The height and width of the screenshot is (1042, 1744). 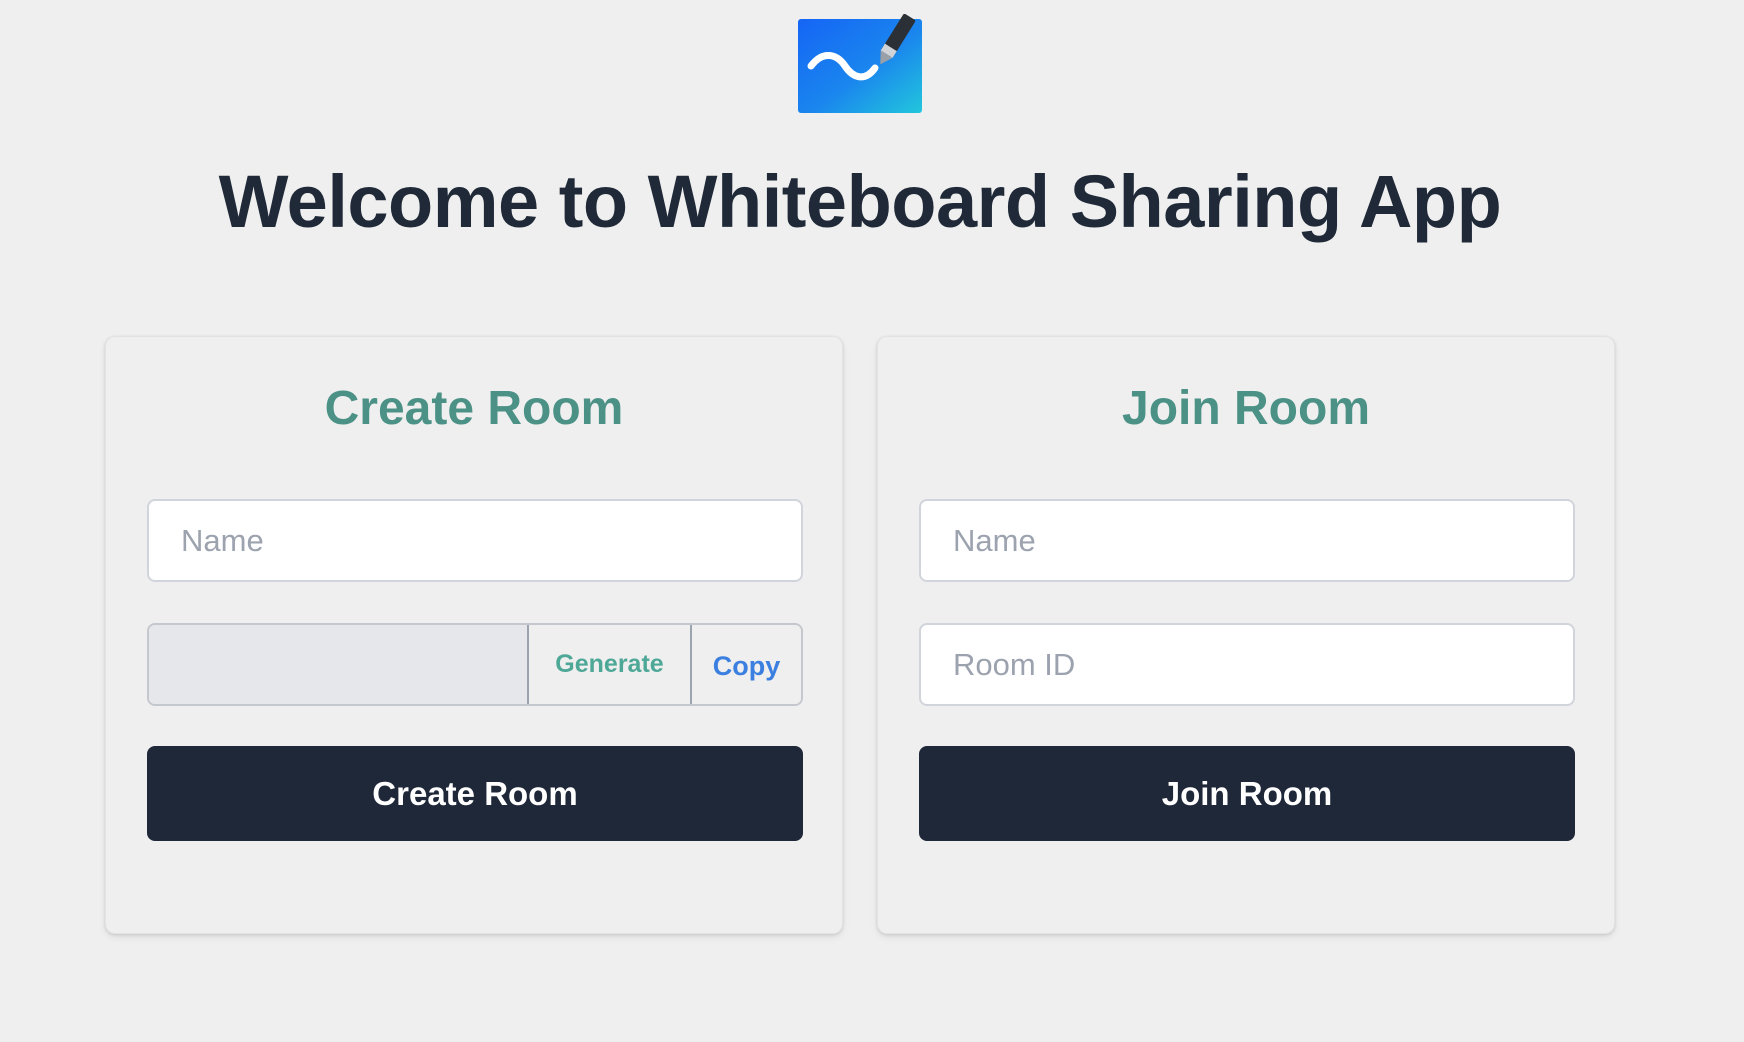 What do you see at coordinates (338, 664) in the screenshot?
I see `generated-room-code-field` at bounding box center [338, 664].